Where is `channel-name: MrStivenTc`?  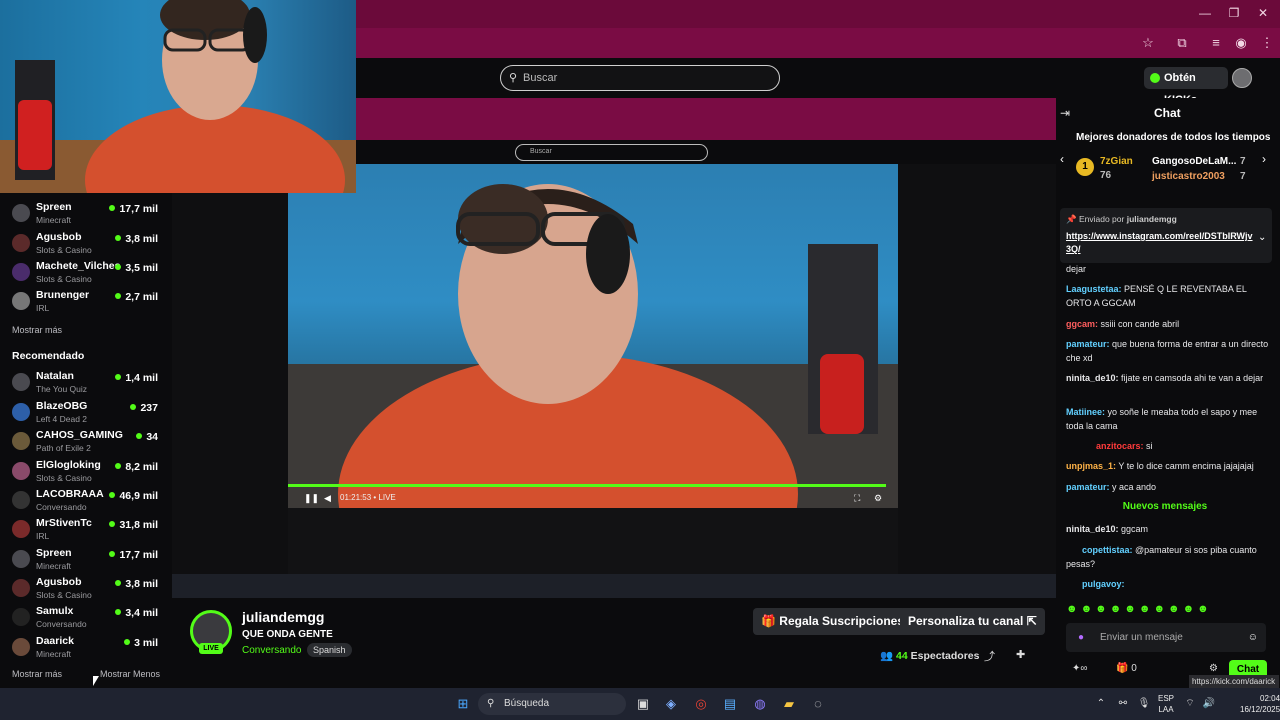
channel-name: MrStivenTc is located at coordinates (64, 523).